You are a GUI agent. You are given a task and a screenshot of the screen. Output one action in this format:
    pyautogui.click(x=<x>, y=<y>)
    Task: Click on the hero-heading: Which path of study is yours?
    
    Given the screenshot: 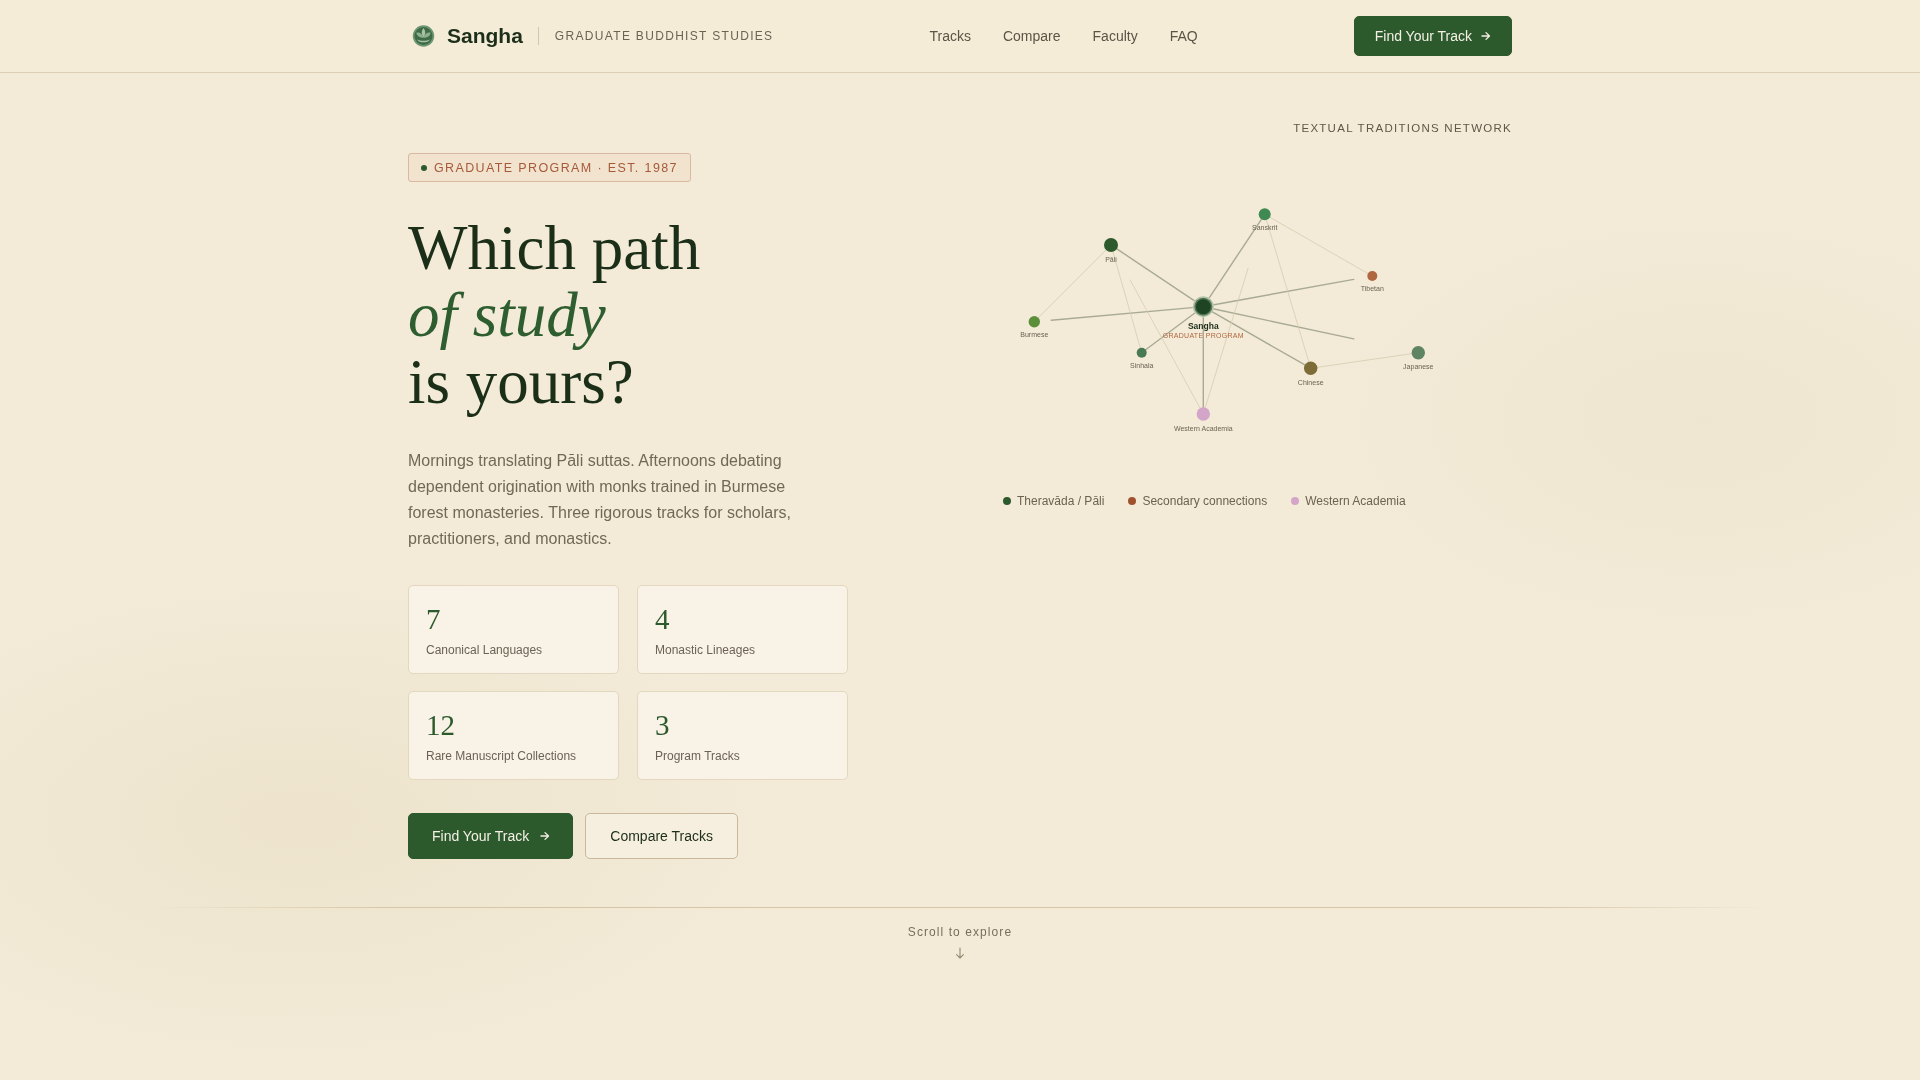 What is the action you would take?
    pyautogui.click(x=555, y=315)
    